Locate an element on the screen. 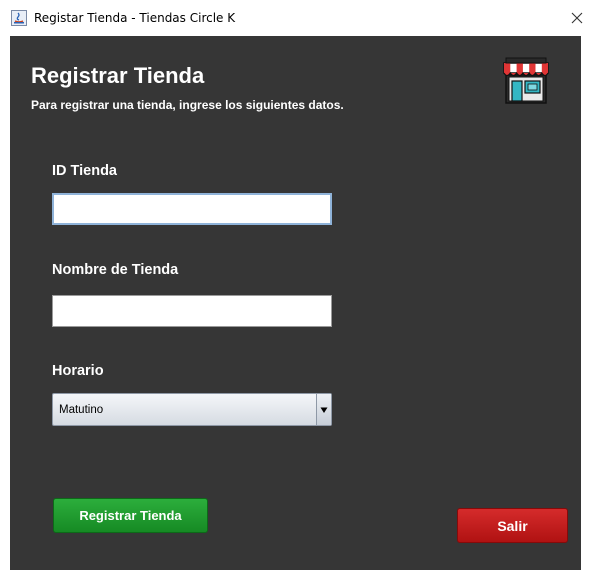  window-titlebar: Registar Tienda - Tiendas Circle K is located at coordinates (296, 18).